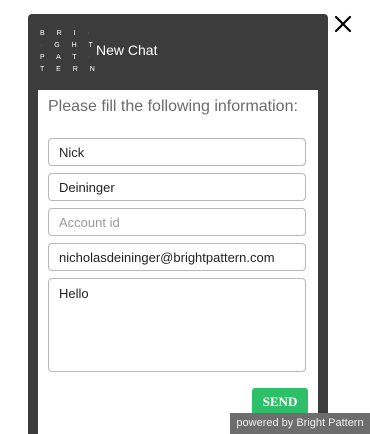 Image resolution: width=370 pixels, height=434 pixels. What do you see at coordinates (67, 33) in the screenshot?
I see `logo-row: B R I ·` at bounding box center [67, 33].